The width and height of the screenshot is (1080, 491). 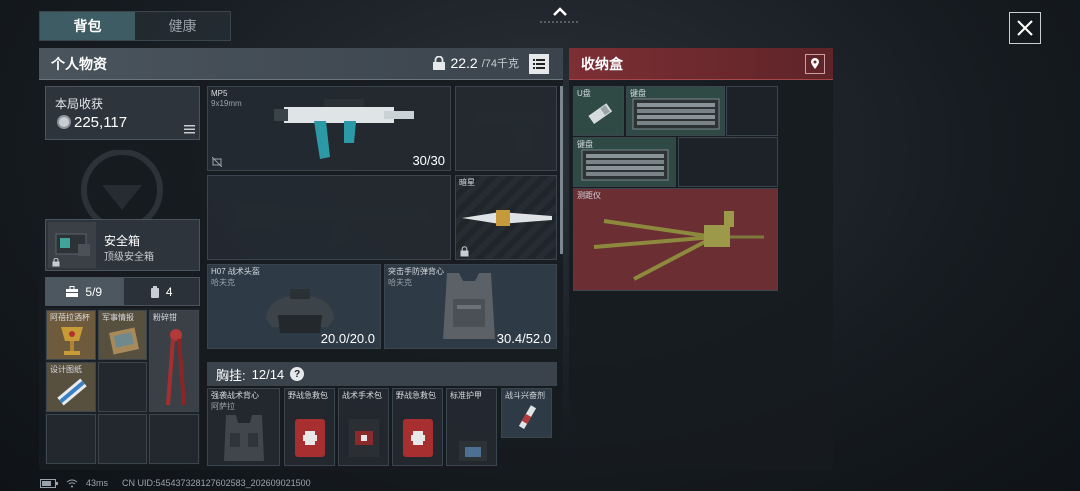 I want to click on location-pin-icon, so click(x=815, y=63).